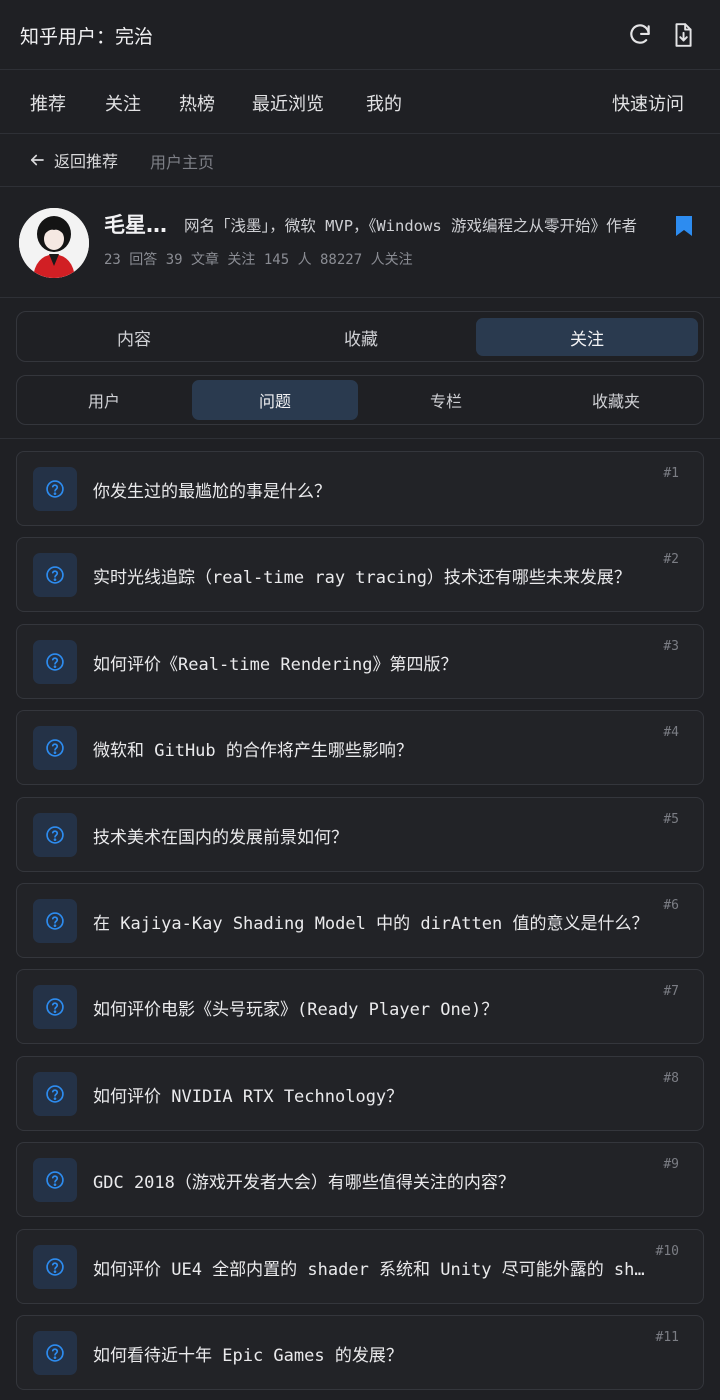  What do you see at coordinates (87, 37) in the screenshot?
I see `app-title: 知乎用户：完治` at bounding box center [87, 37].